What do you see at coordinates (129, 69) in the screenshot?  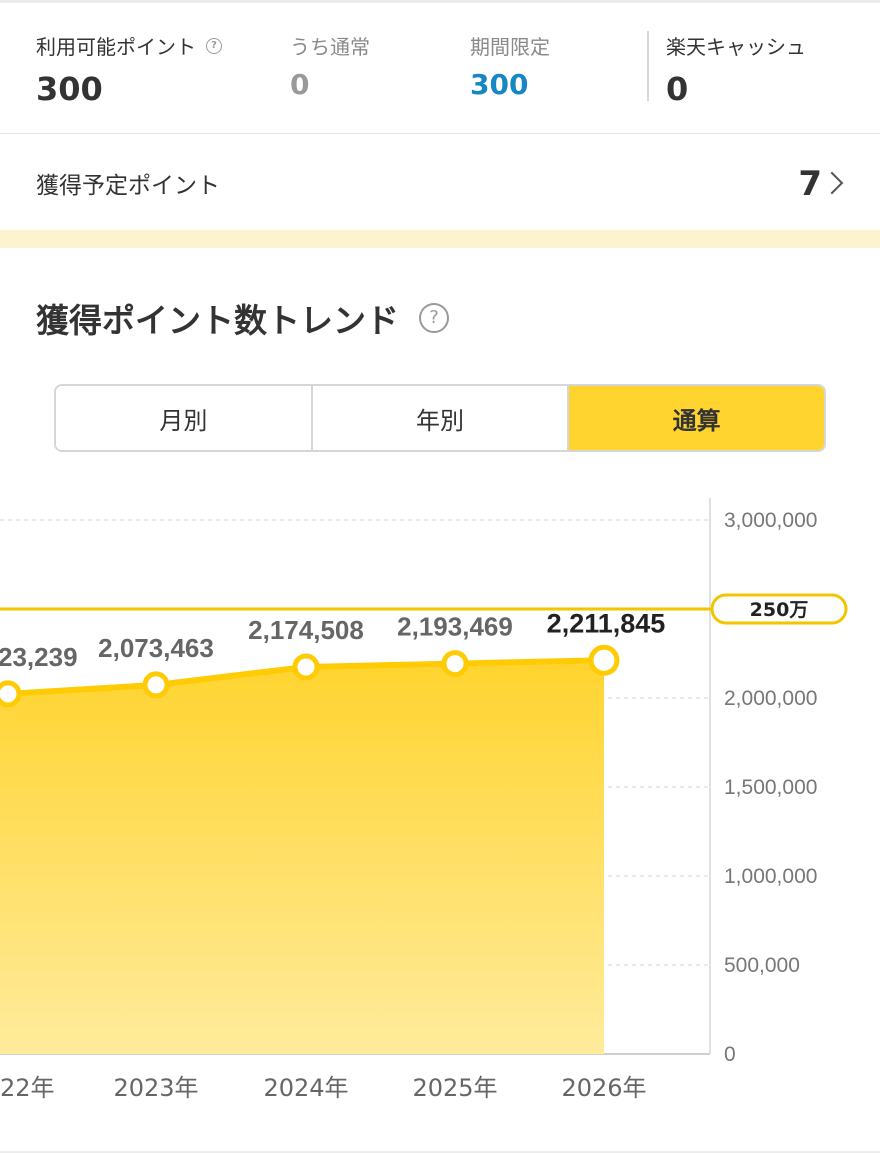 I see `available-points: 利用可能ポイント ? 300` at bounding box center [129, 69].